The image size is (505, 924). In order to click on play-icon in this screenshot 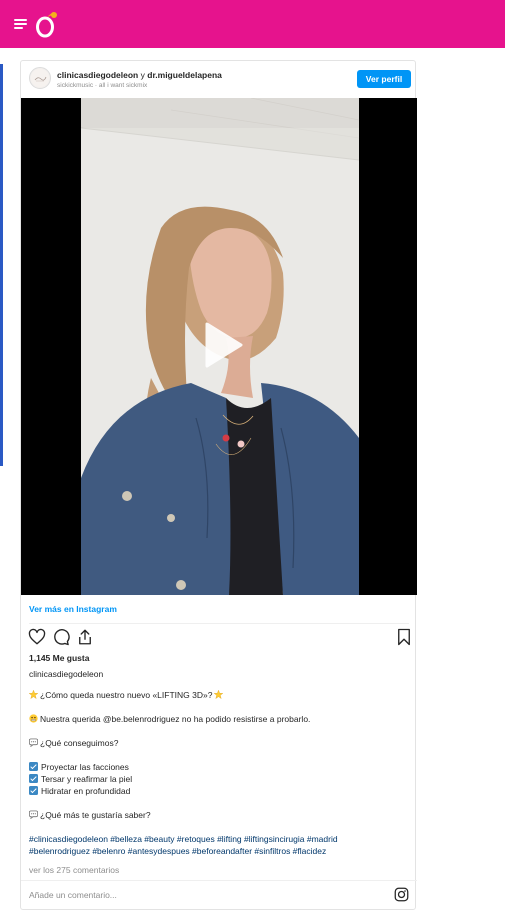, I will do `click(222, 345)`.